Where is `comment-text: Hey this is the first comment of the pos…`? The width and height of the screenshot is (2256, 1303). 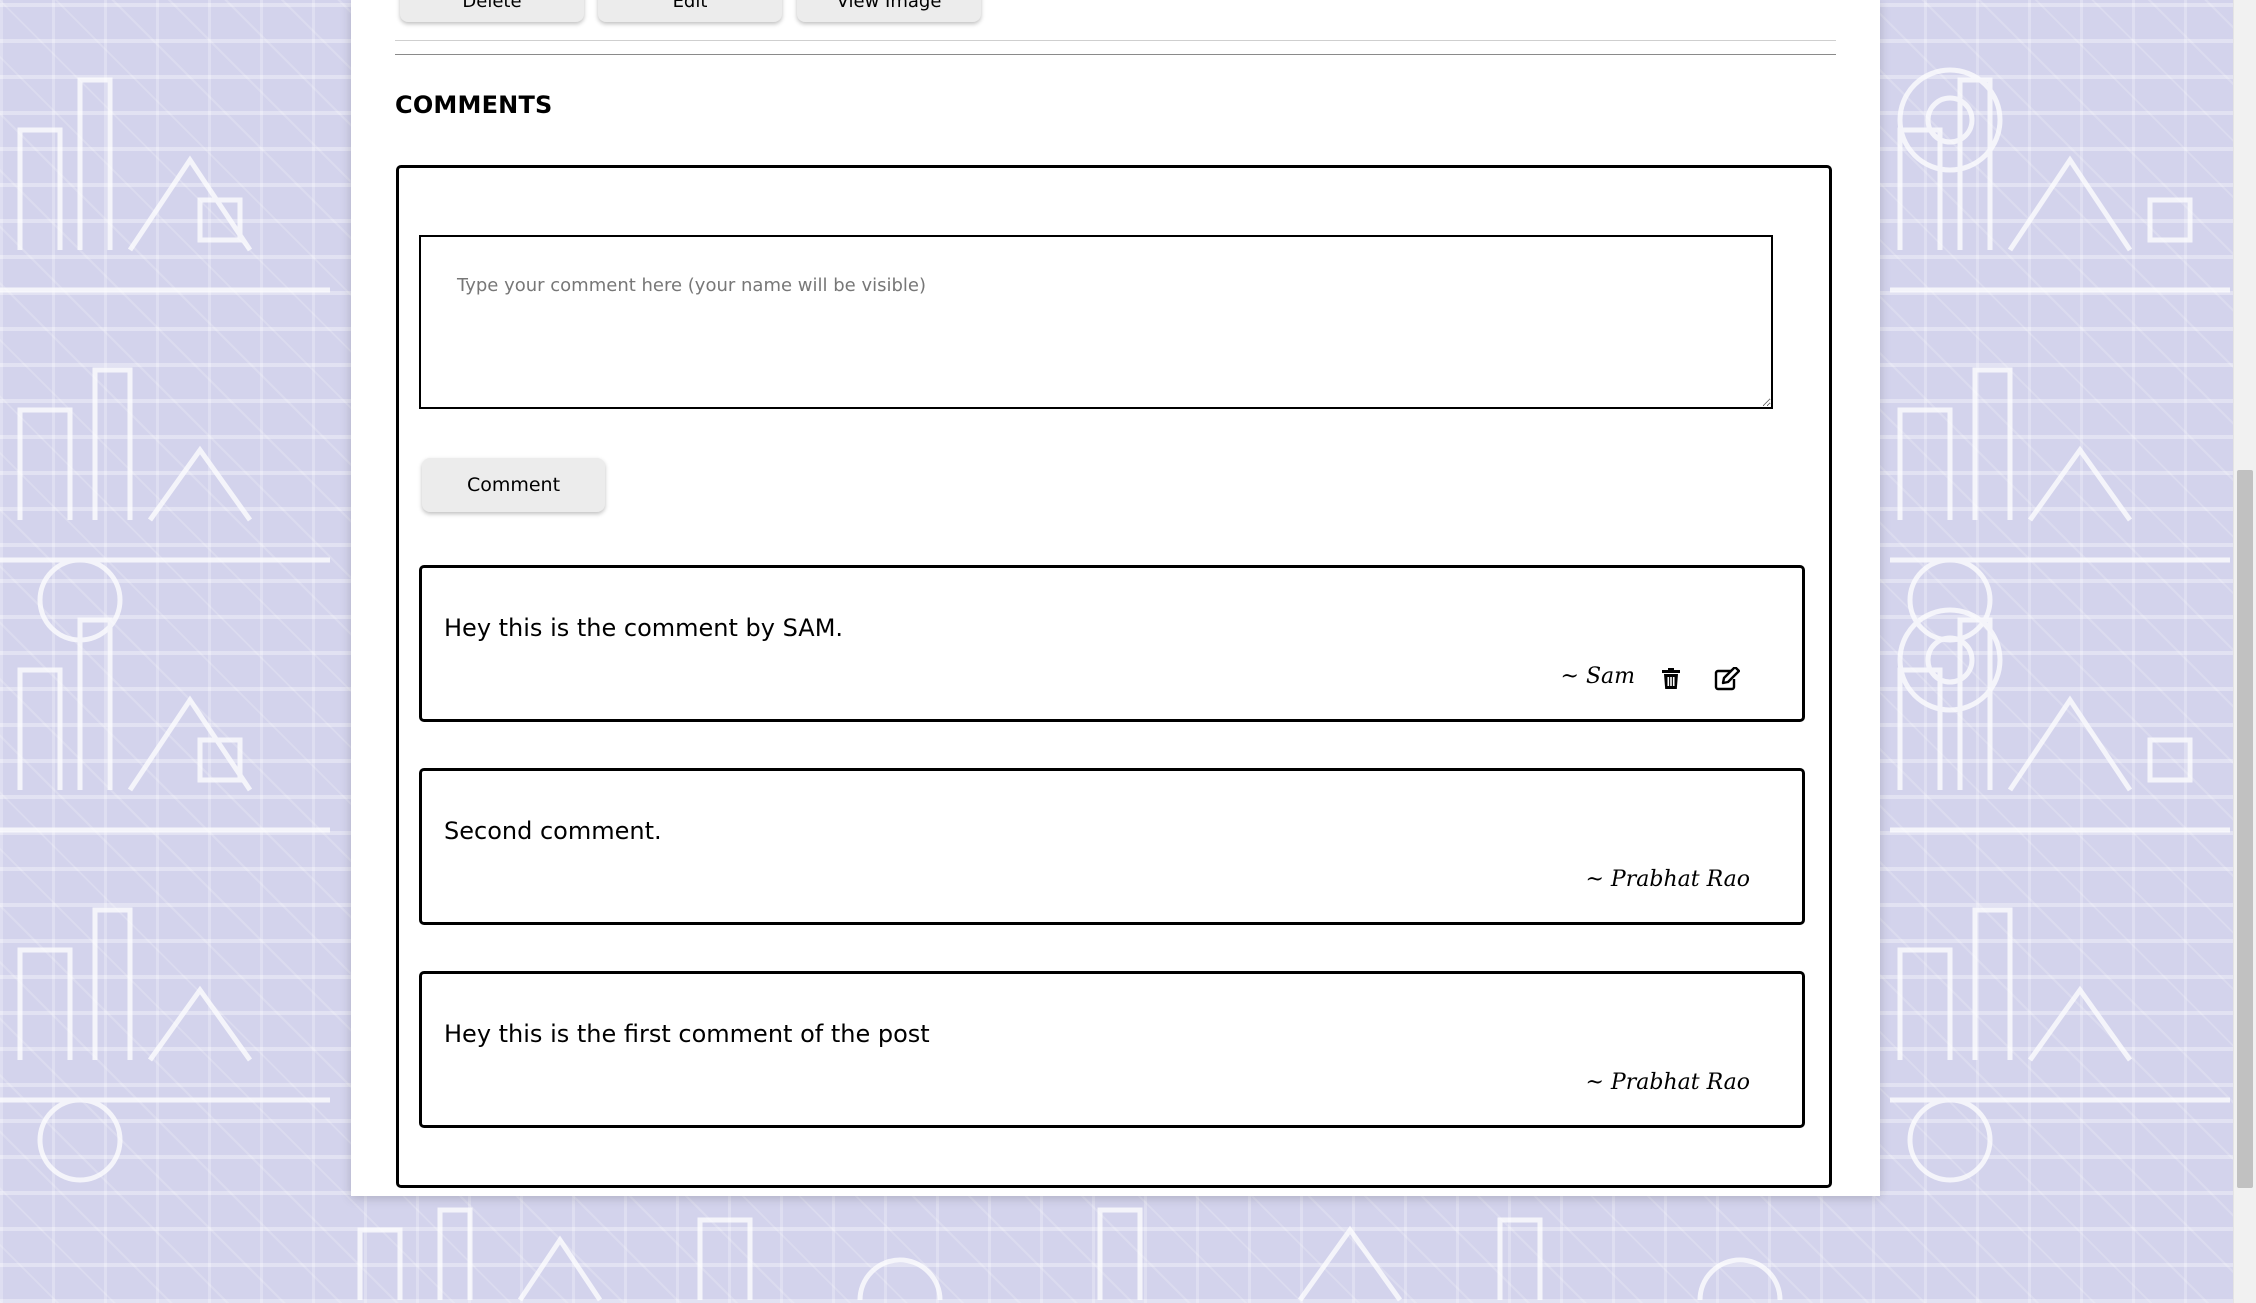
comment-text: Hey this is the first comment of the pos… is located at coordinates (687, 1034).